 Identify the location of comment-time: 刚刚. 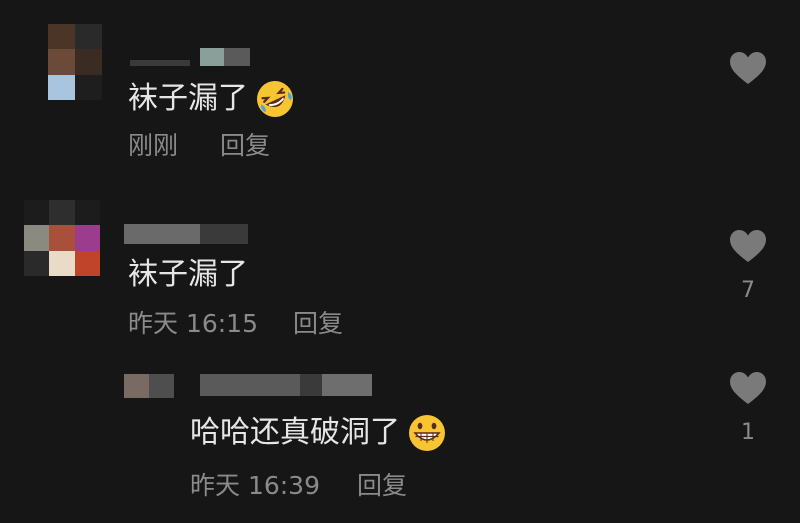
(153, 145).